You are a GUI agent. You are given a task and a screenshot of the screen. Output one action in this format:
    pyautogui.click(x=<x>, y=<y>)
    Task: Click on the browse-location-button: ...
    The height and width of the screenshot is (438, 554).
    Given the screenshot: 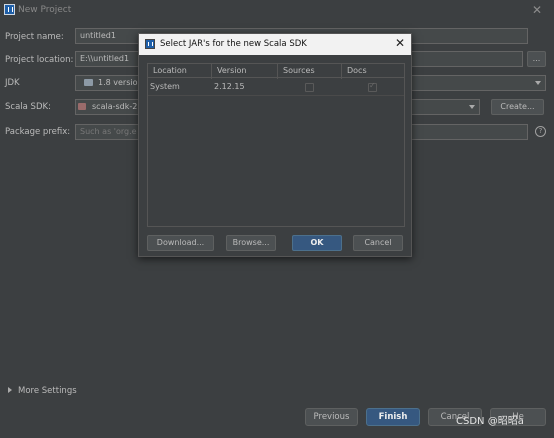 What is the action you would take?
    pyautogui.click(x=536, y=59)
    